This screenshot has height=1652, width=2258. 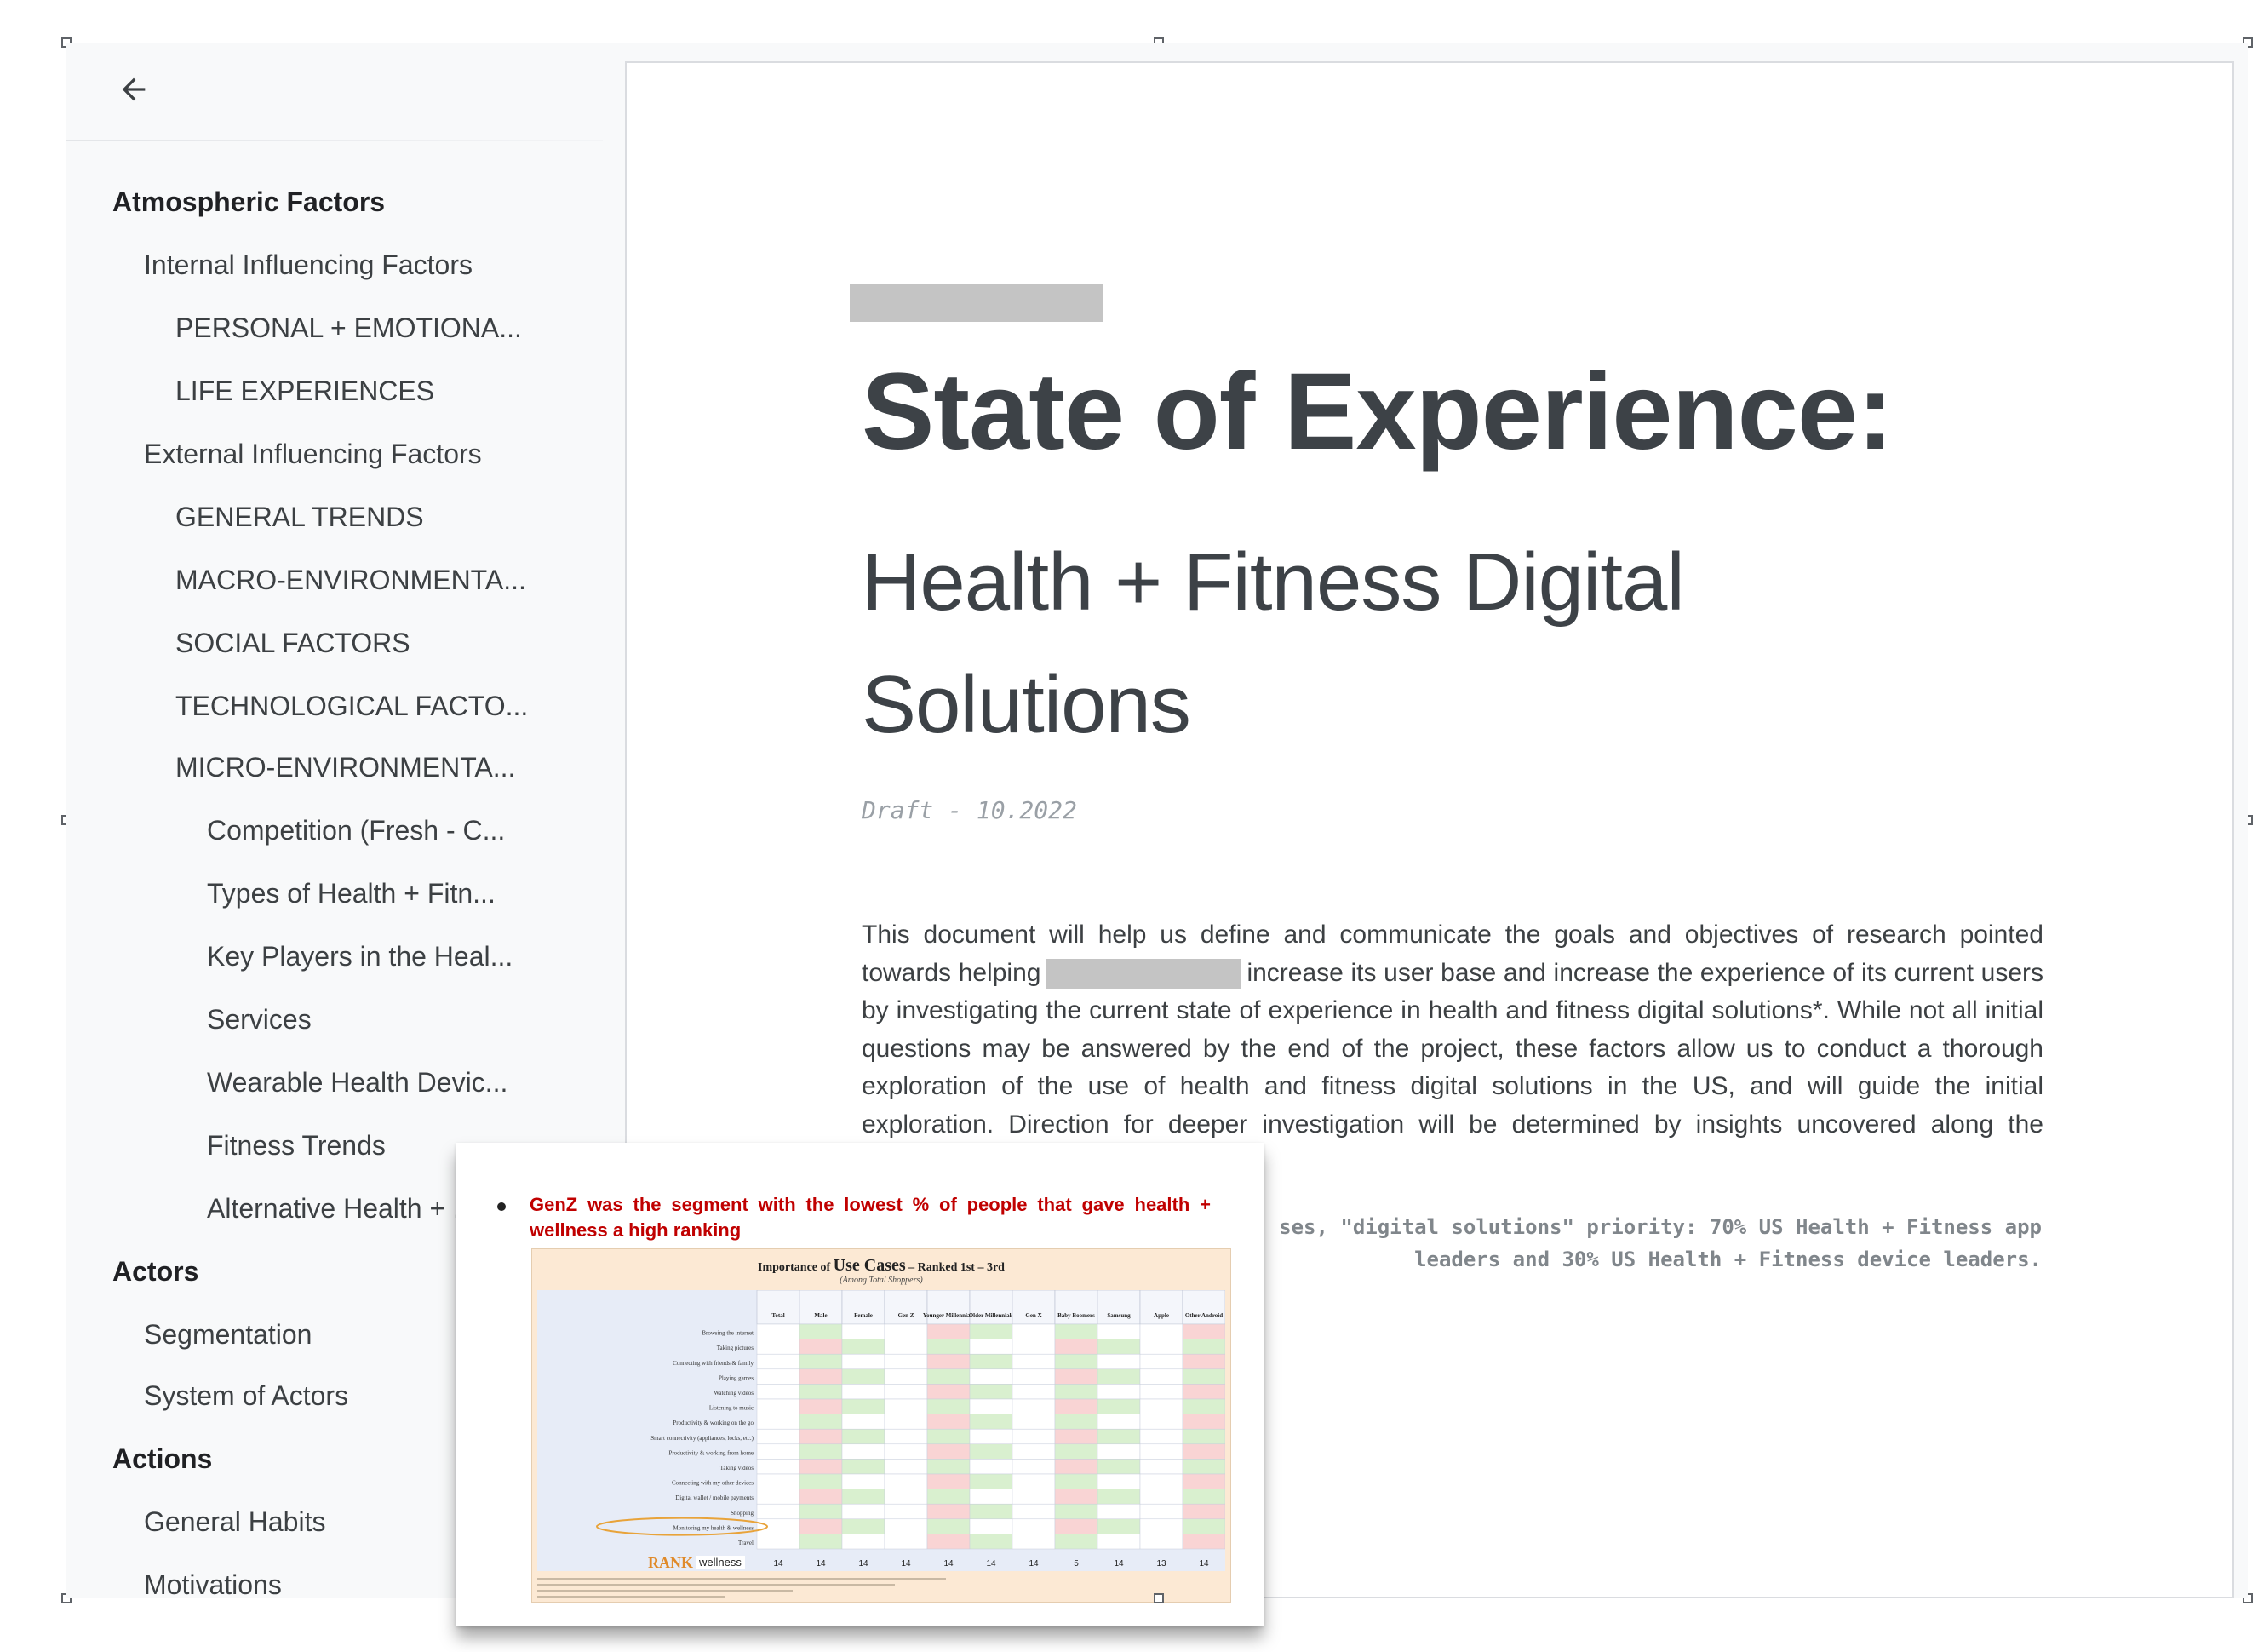 I want to click on column-header: Gen X, so click(x=1033, y=1315).